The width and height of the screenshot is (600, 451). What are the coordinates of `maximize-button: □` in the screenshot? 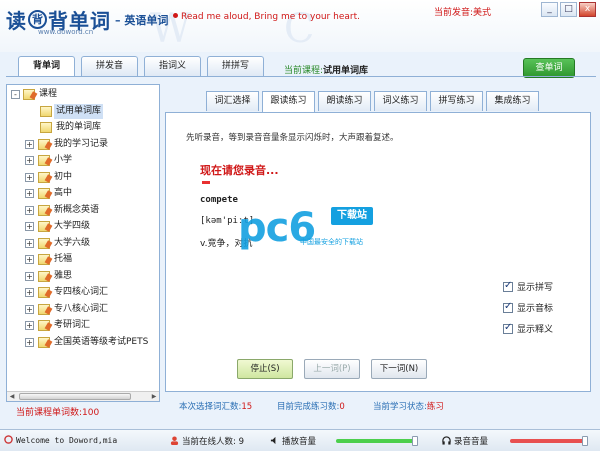 It's located at (568, 9).